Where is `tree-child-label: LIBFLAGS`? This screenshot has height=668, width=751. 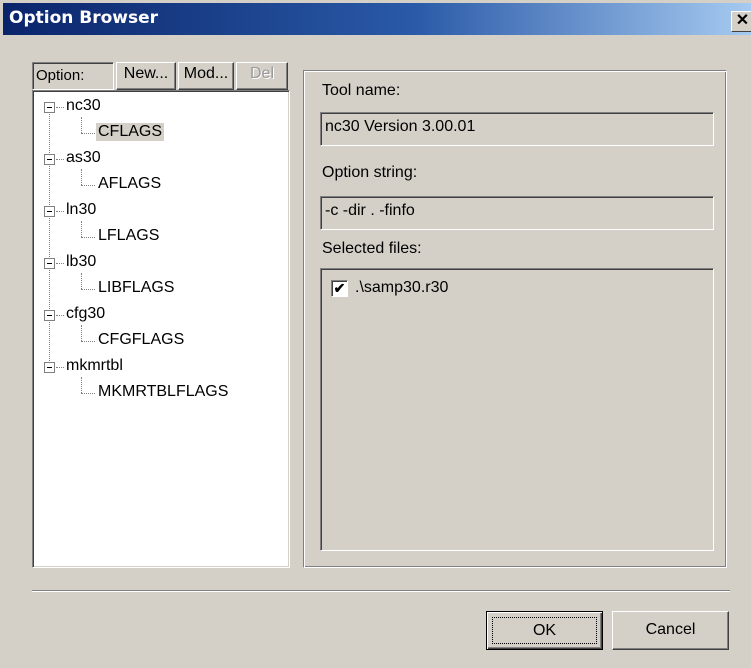
tree-child-label: LIBFLAGS is located at coordinates (136, 287).